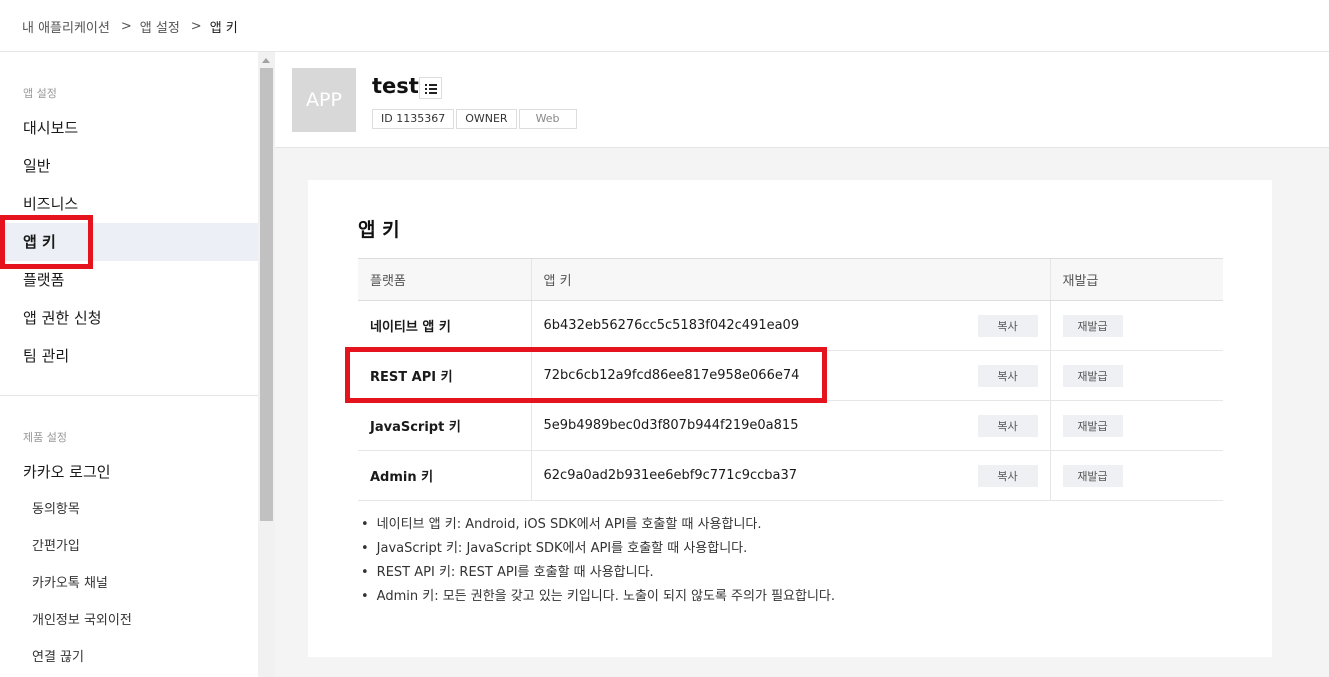 Image resolution: width=1329 pixels, height=677 pixels. What do you see at coordinates (671, 375) in the screenshot?
I see `app-key-value: 72bc6cb12a9fcd86ee817e958e066e74` at bounding box center [671, 375].